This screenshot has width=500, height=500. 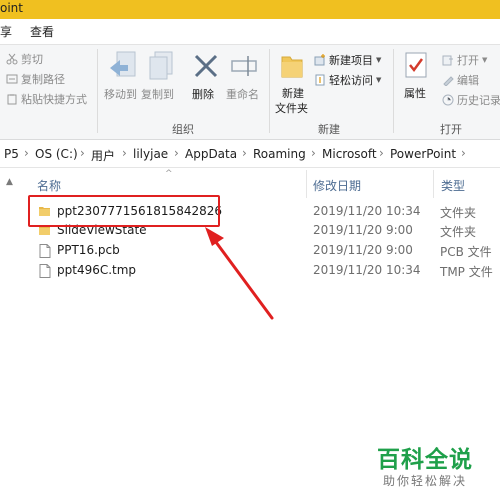 I want to click on watermark-slogan: 助你轻松解决, so click(x=425, y=481).